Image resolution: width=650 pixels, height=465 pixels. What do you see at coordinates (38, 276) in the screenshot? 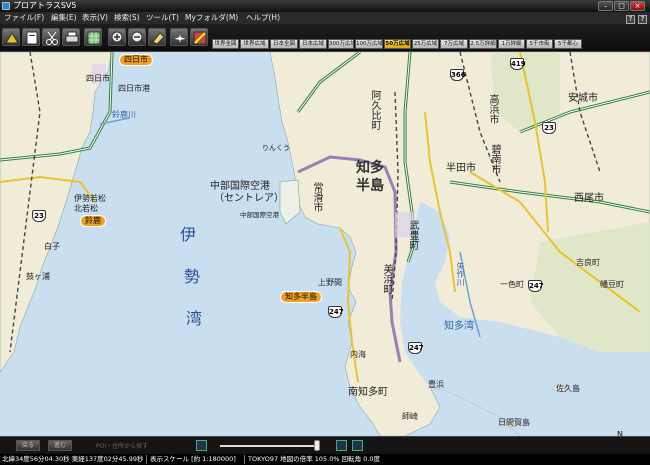
I see `label-kanbe: 鼓ヶ浦` at bounding box center [38, 276].